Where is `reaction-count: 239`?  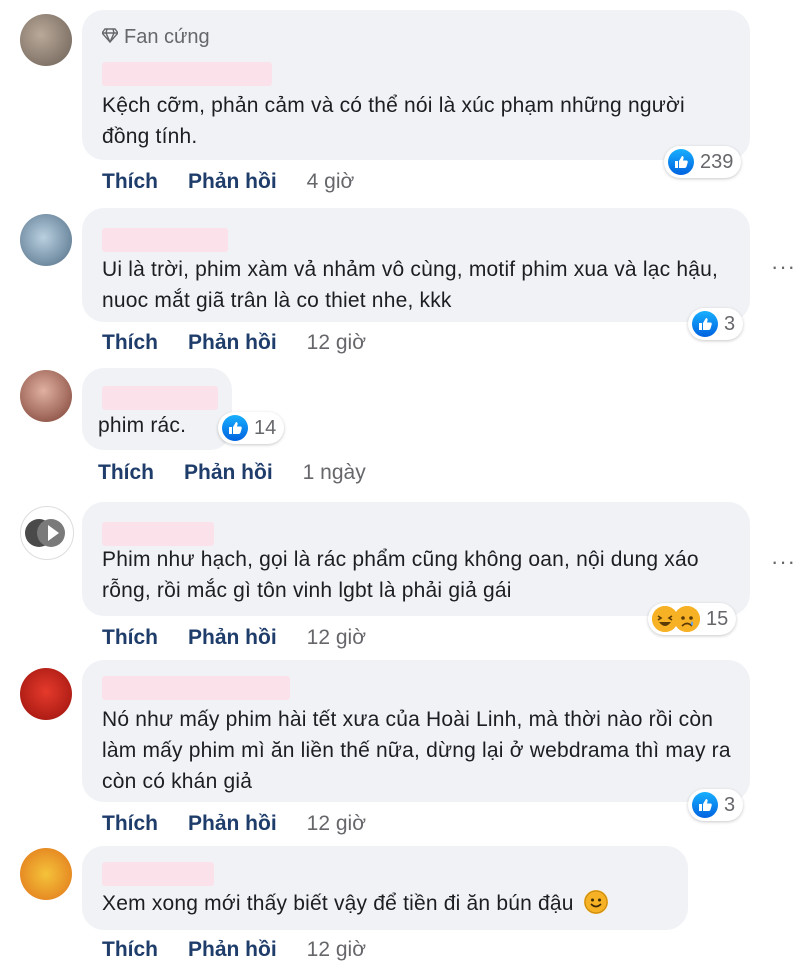
reaction-count: 239 is located at coordinates (717, 161).